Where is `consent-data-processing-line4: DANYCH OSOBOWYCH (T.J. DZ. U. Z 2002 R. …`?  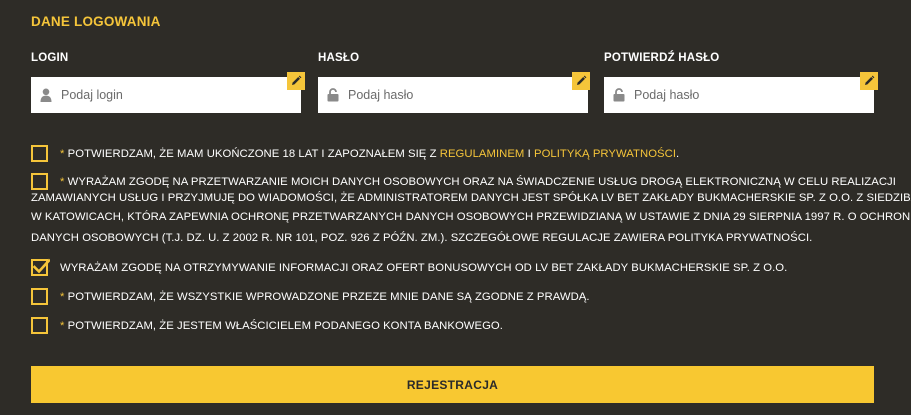 consent-data-processing-line4: DANYCH OSOBOWYCH (T.J. DZ. U. Z 2002 R. … is located at coordinates (422, 238).